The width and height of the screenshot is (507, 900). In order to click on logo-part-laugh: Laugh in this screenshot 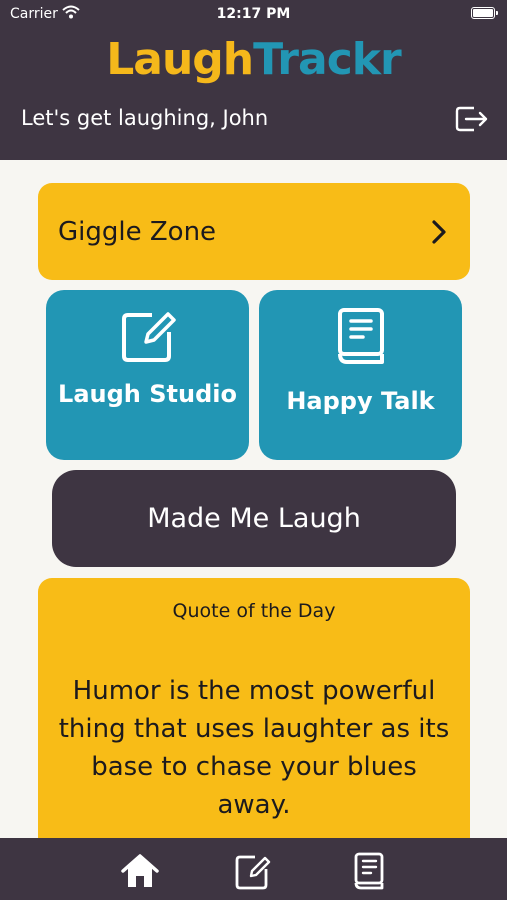, I will do `click(180, 59)`.